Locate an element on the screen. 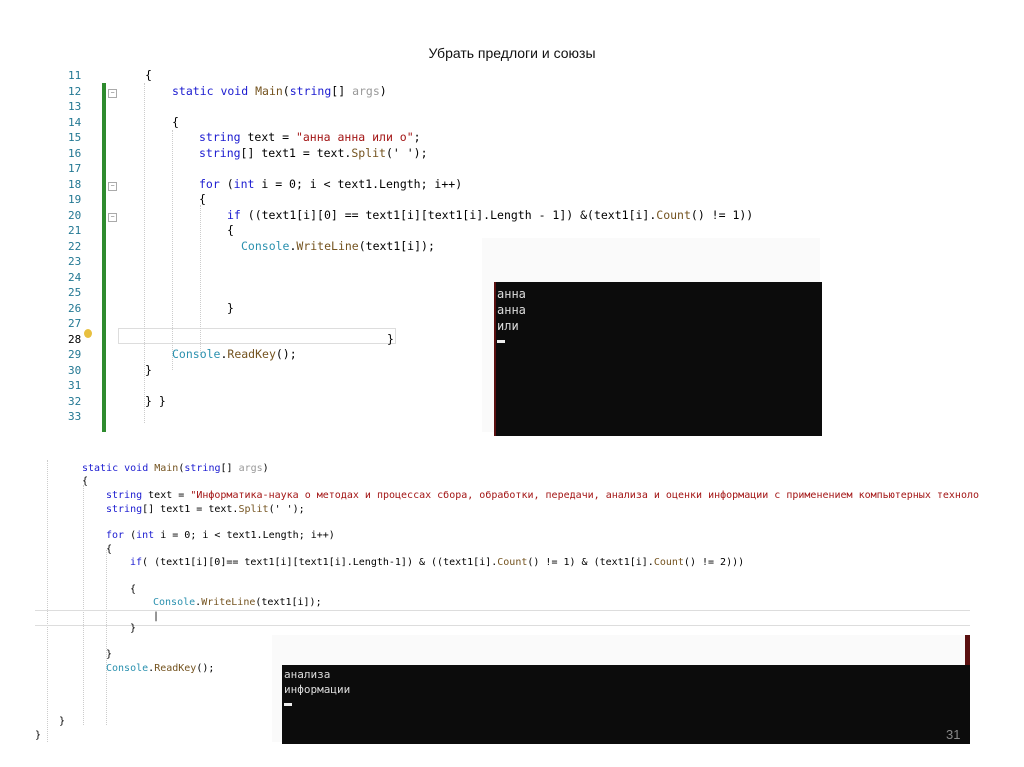 The width and height of the screenshot is (1024, 767). line-number: 16 is located at coordinates (75, 153).